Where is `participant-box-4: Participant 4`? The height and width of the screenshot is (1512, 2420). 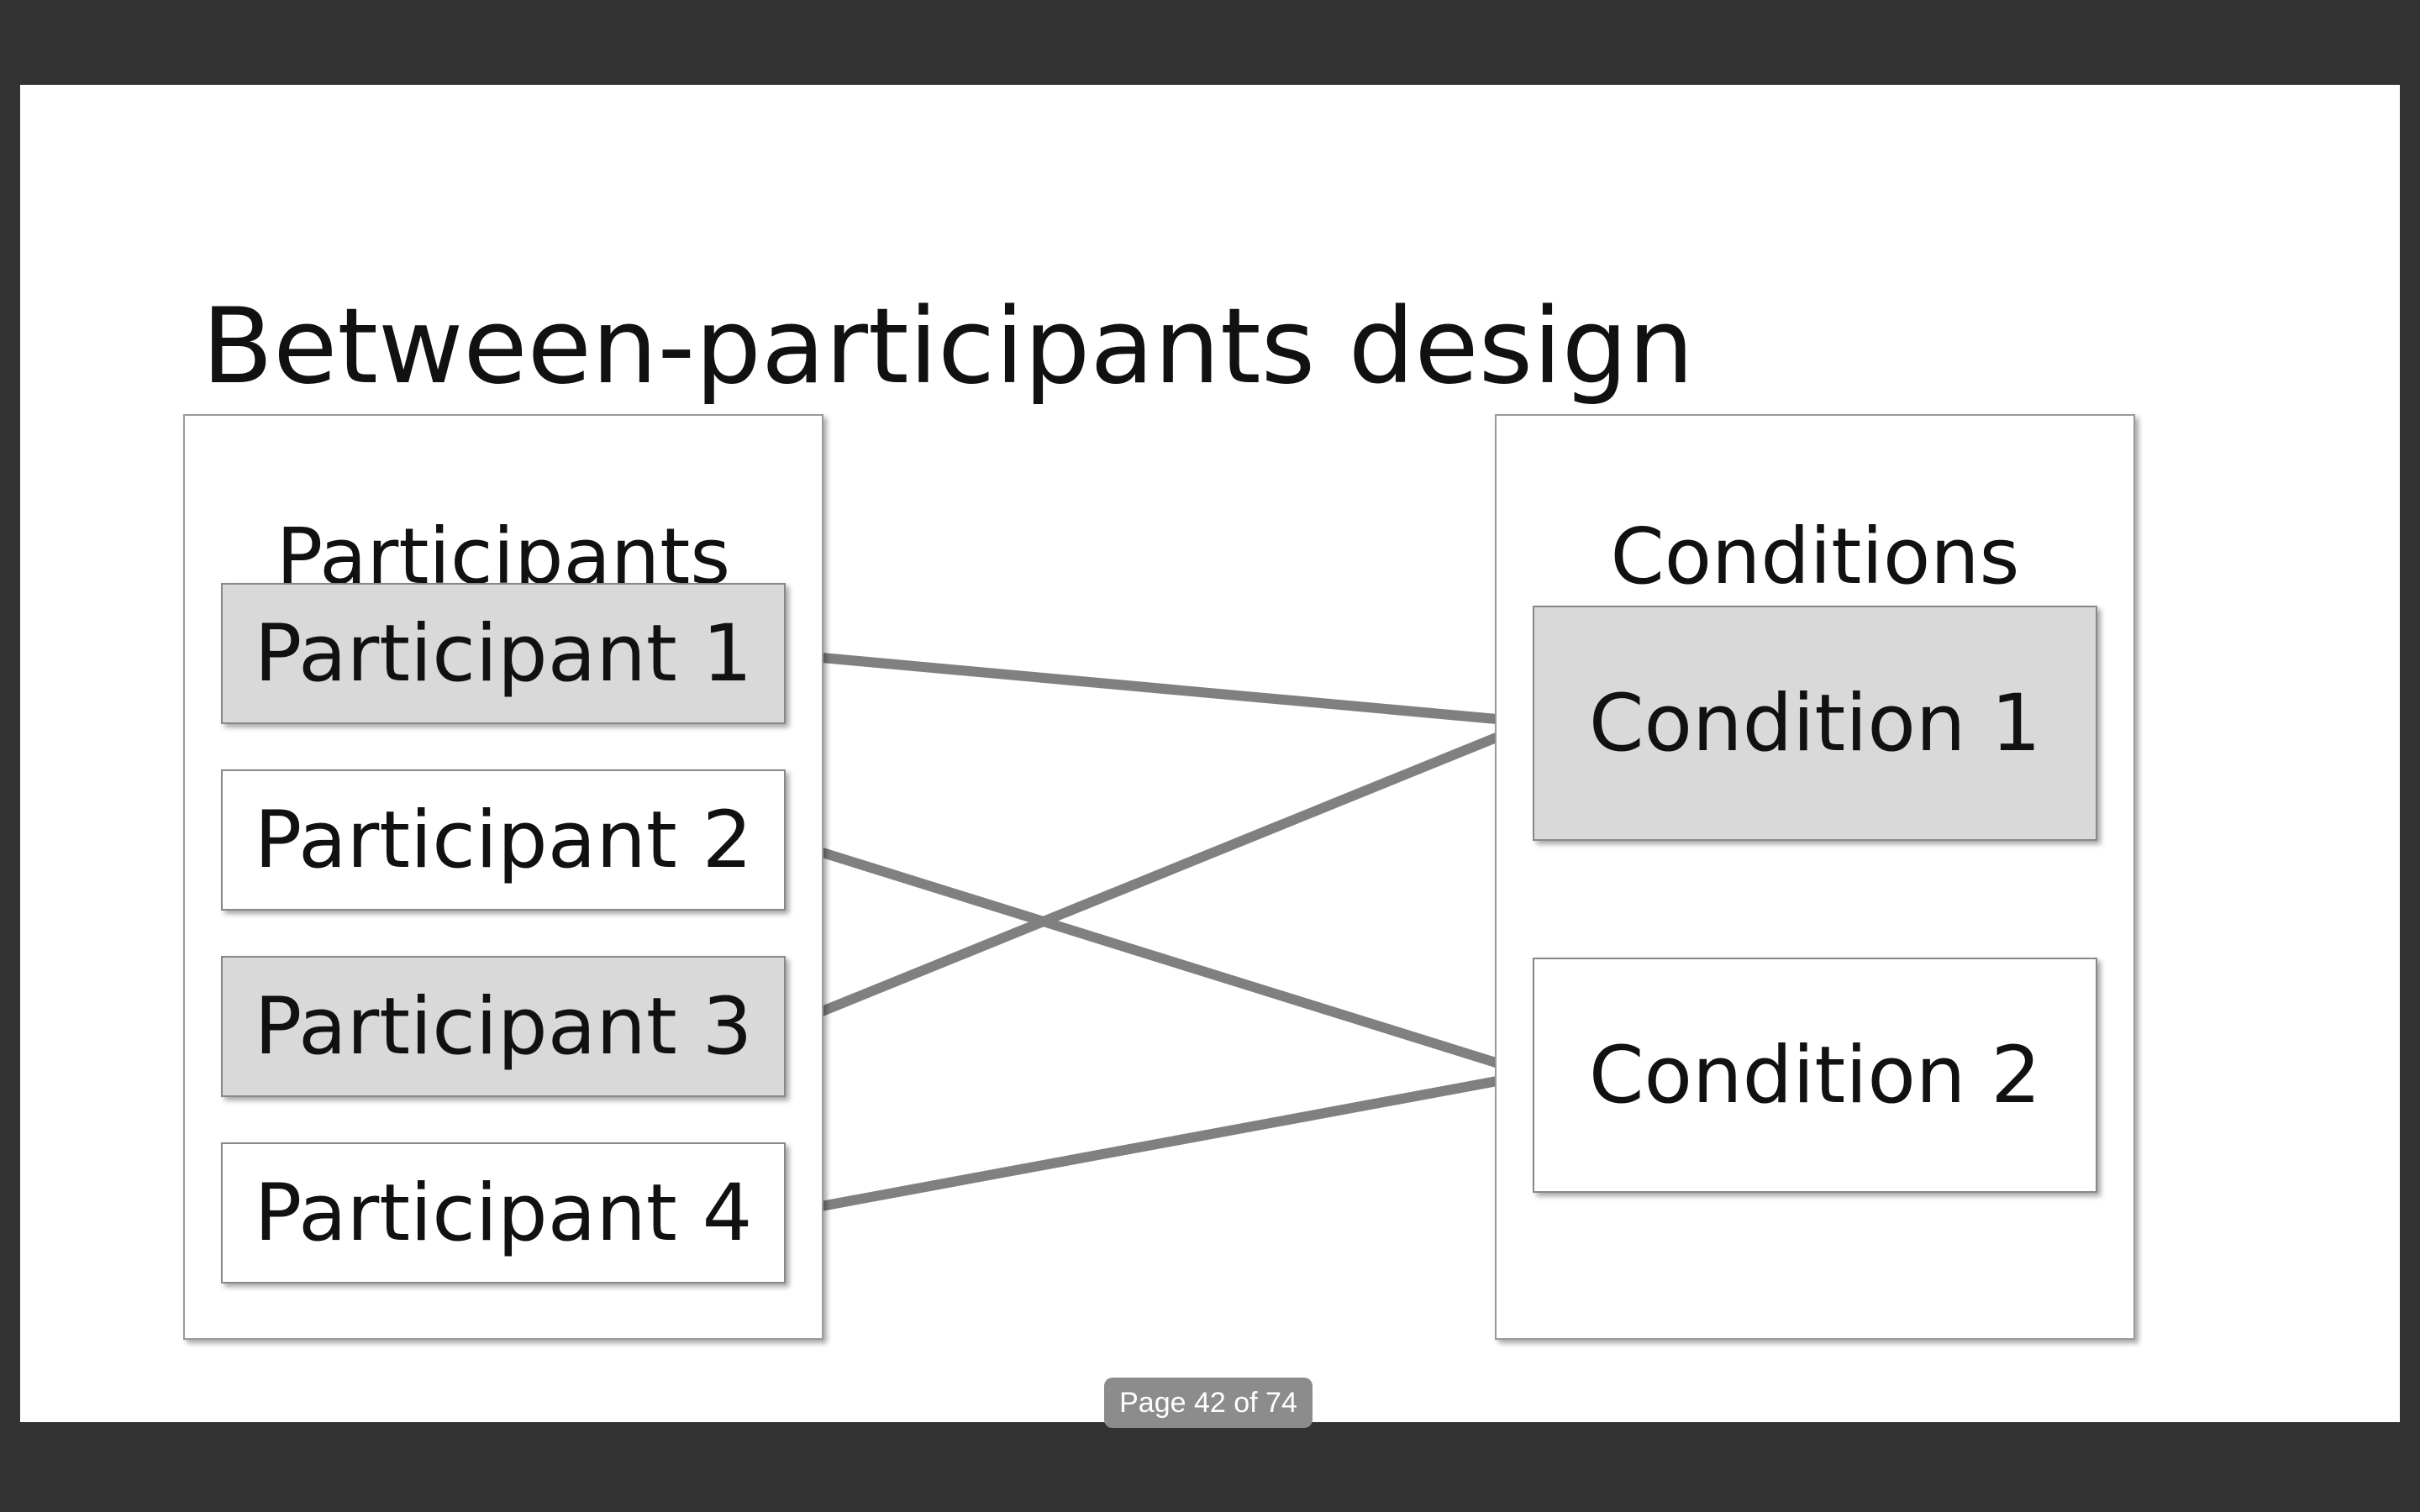
participant-box-4: Participant 4 is located at coordinates (503, 1213).